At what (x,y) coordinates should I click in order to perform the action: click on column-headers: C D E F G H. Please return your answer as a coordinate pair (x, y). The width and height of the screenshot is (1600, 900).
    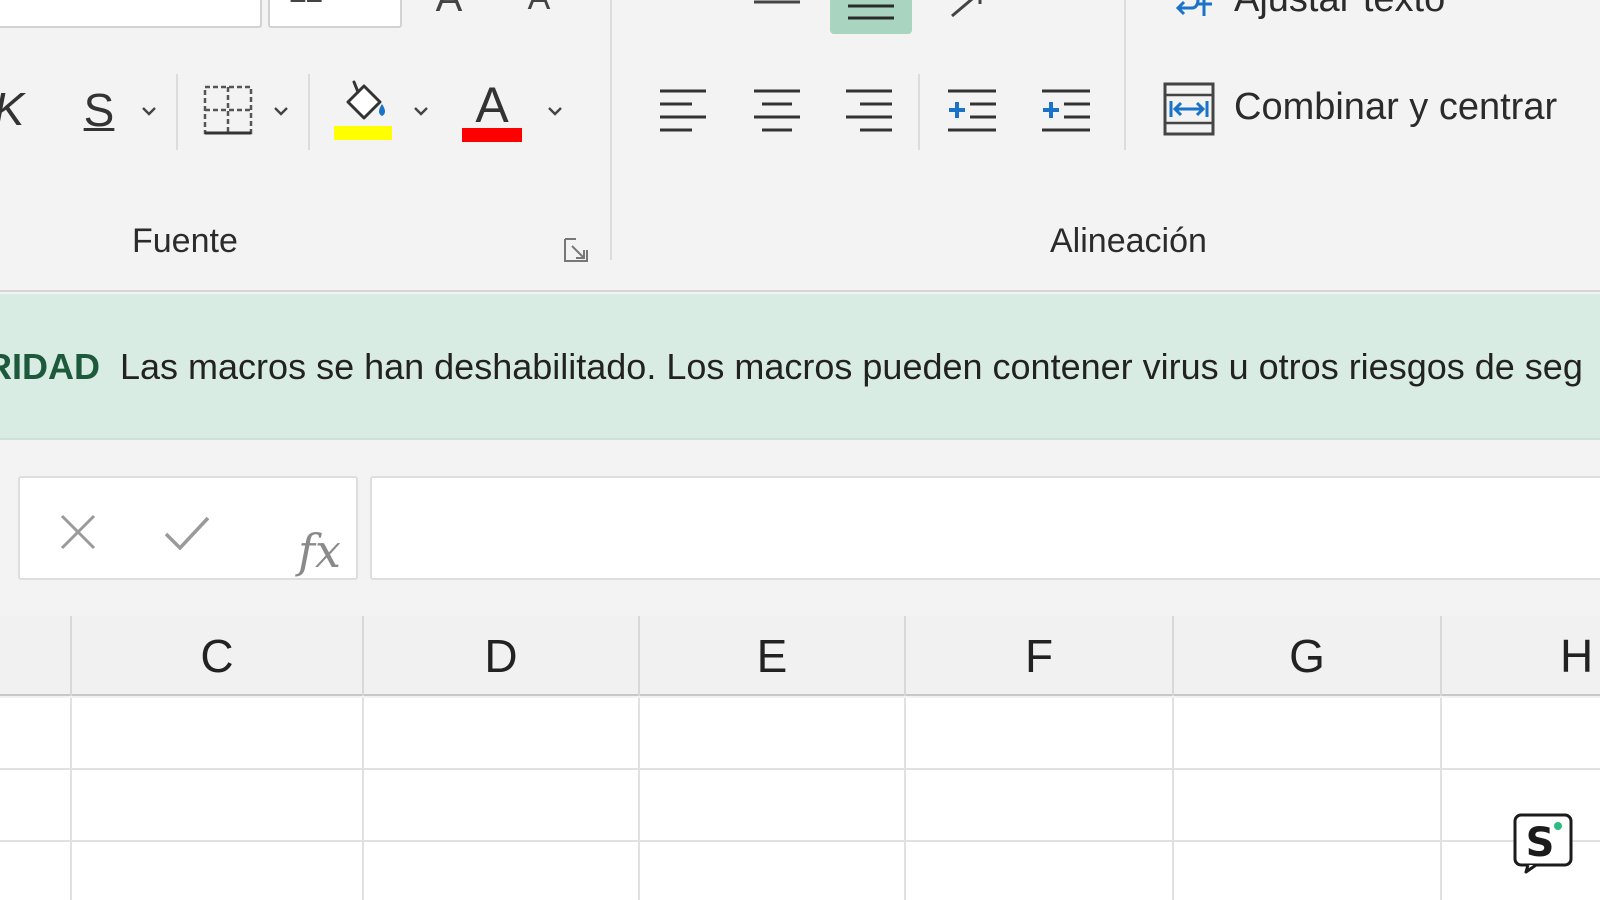
    Looking at the image, I should click on (800, 656).